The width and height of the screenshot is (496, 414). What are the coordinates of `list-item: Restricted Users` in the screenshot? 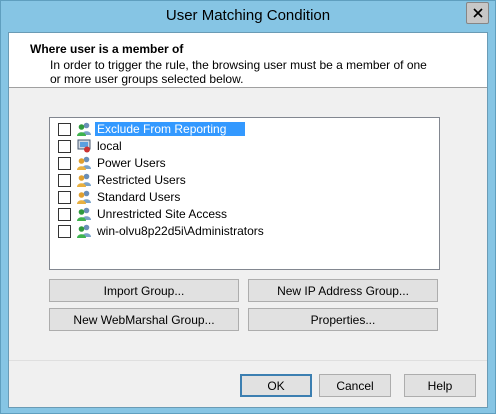 It's located at (123, 180).